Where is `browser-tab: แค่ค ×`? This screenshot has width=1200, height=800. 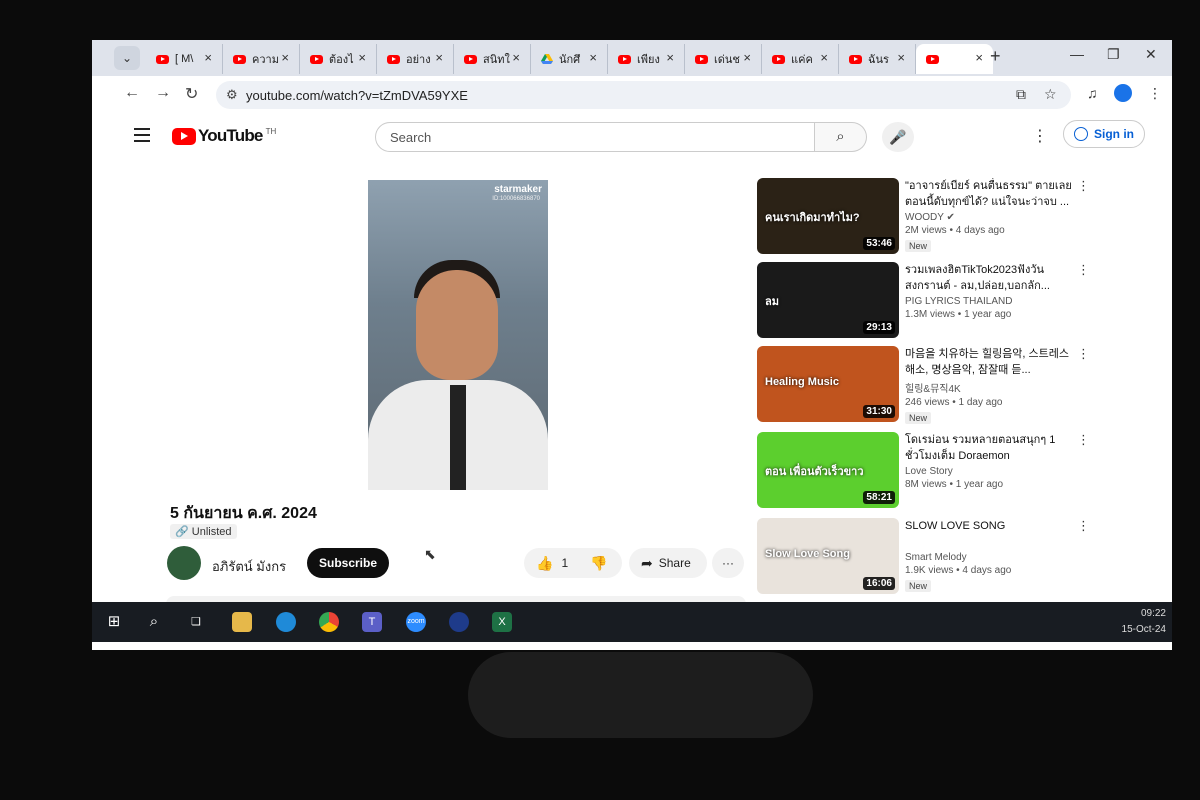 browser-tab: แค่ค × is located at coordinates (800, 59).